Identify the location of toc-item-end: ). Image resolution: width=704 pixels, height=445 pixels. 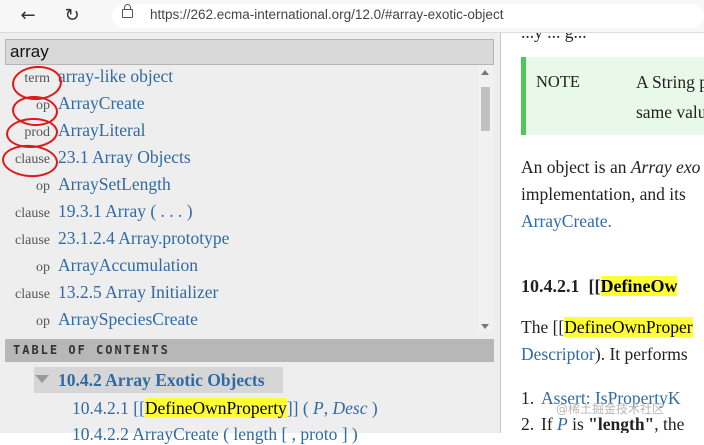
(374, 408).